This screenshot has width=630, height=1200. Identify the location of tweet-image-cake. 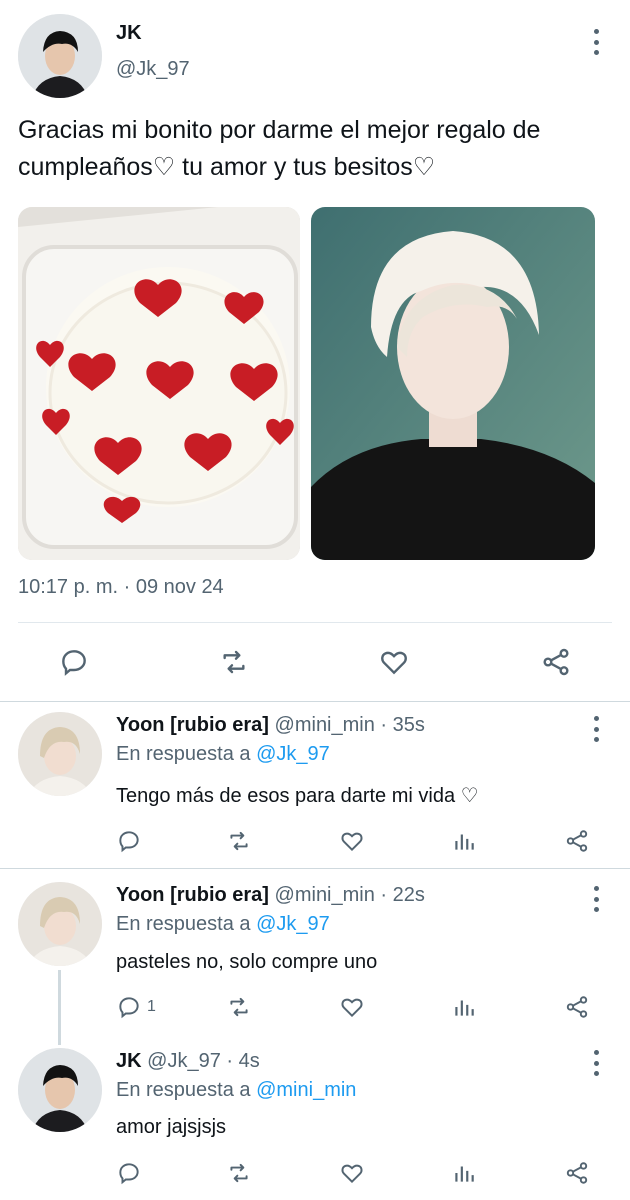
(159, 383).